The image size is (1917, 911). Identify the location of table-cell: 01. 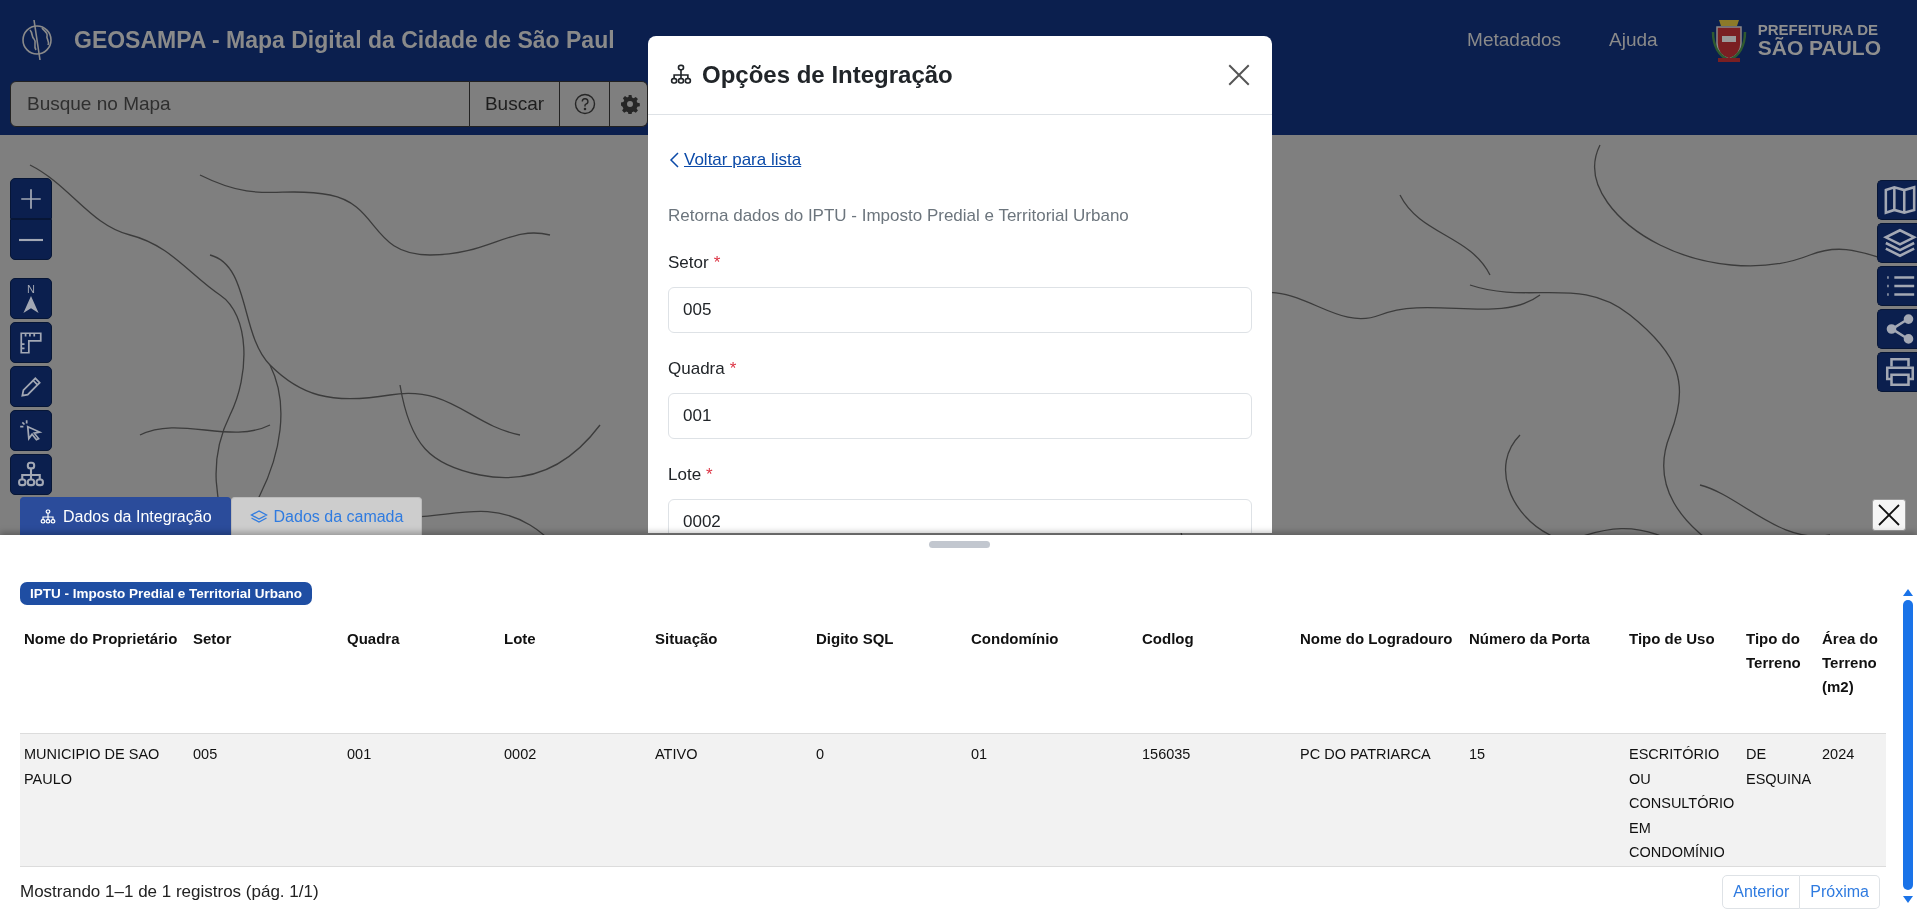
(1052, 800).